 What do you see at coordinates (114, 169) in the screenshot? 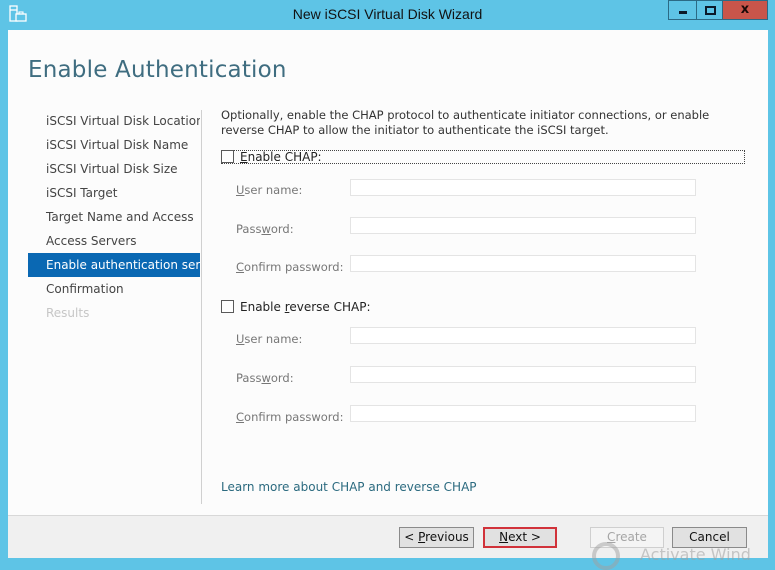
I see `nav-step-item: iSCSI Virtual Disk Size` at bounding box center [114, 169].